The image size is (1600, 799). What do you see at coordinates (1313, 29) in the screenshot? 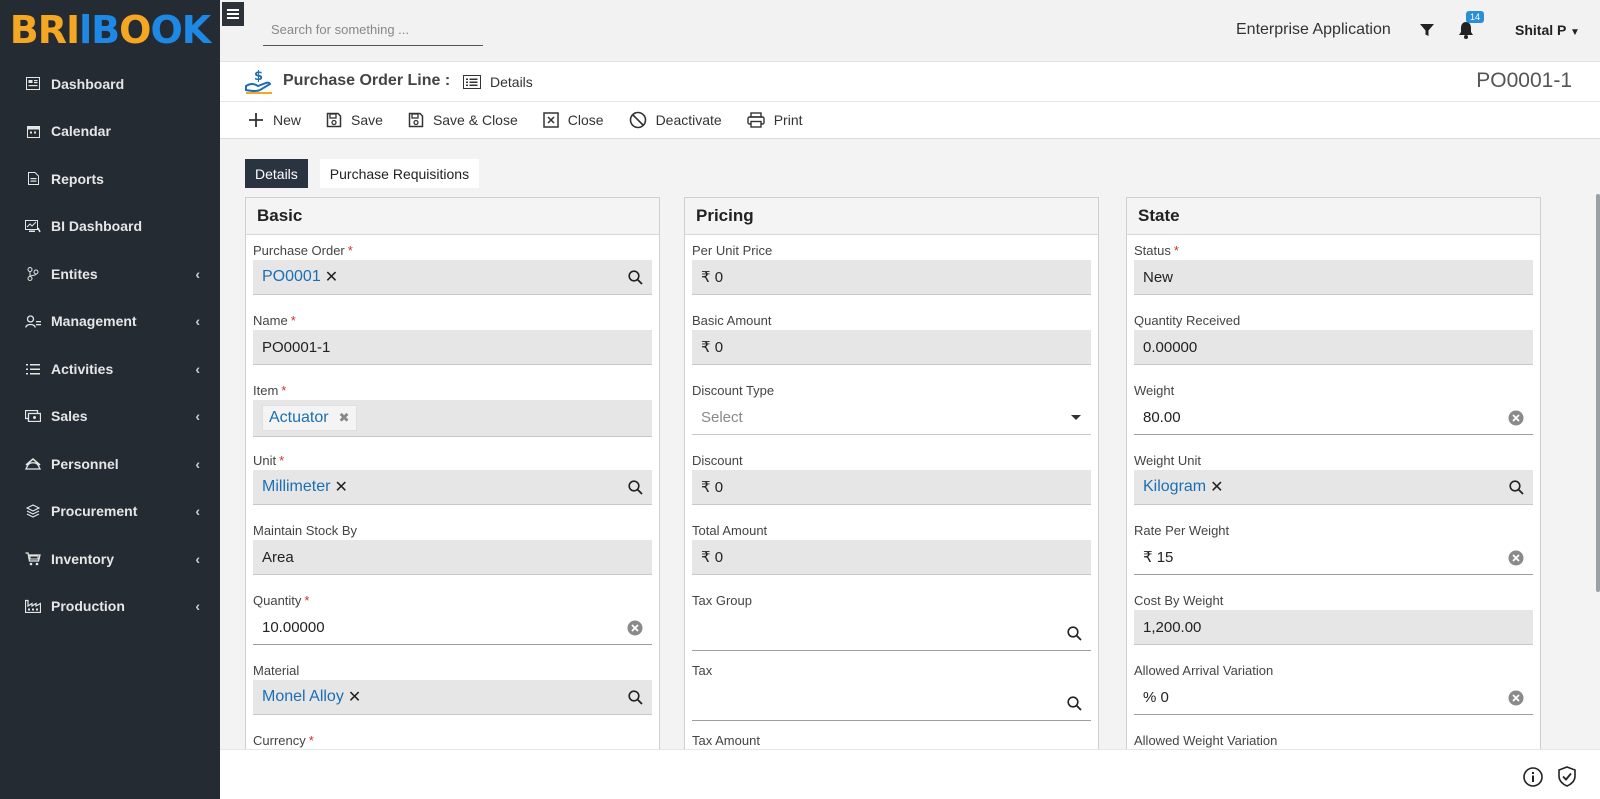
I see `app-name: Enterprise Application` at bounding box center [1313, 29].